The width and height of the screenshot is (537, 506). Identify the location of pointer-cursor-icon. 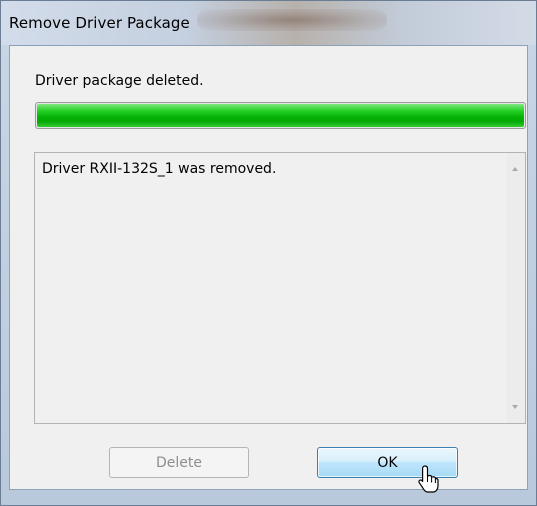
(428, 479).